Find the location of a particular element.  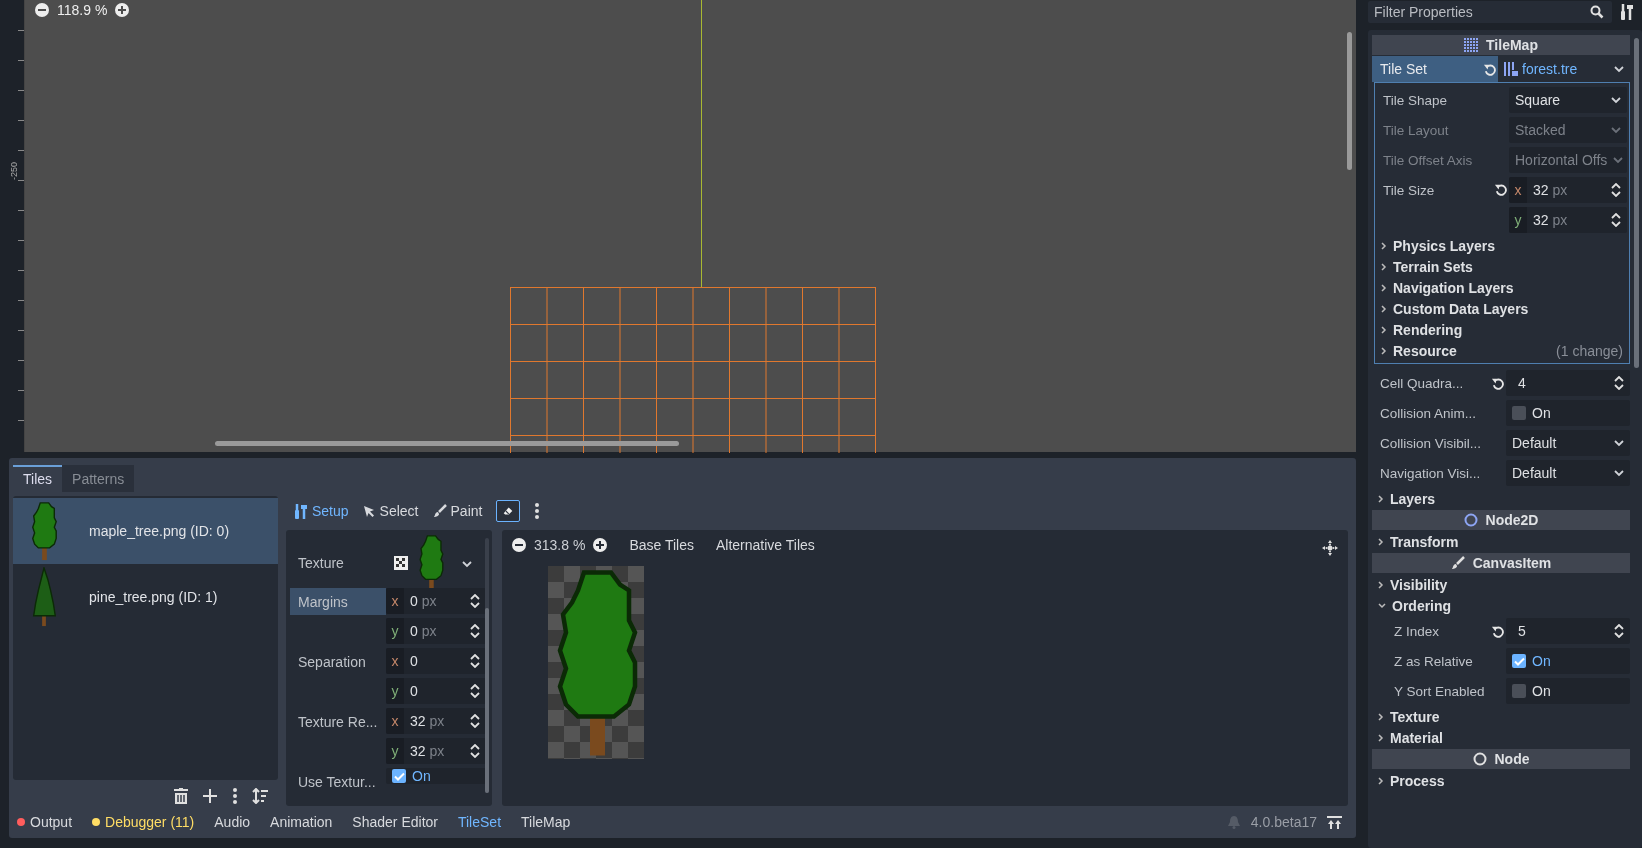

number-field: 4 is located at coordinates (1568, 383).